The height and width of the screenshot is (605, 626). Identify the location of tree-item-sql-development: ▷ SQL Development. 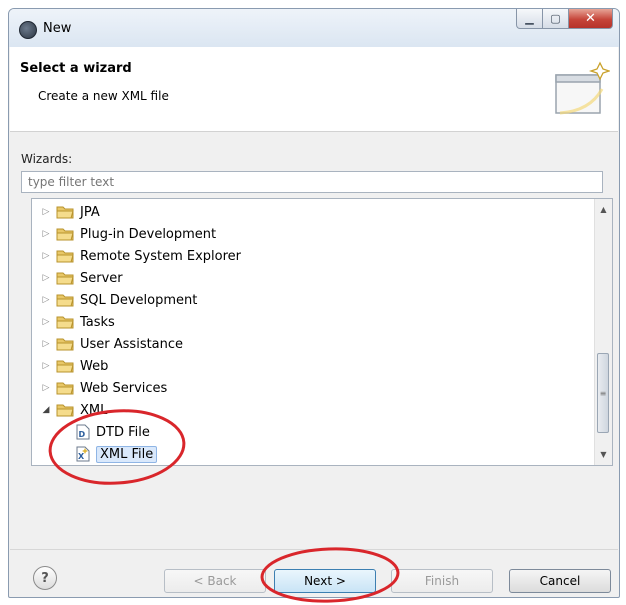
(119, 300).